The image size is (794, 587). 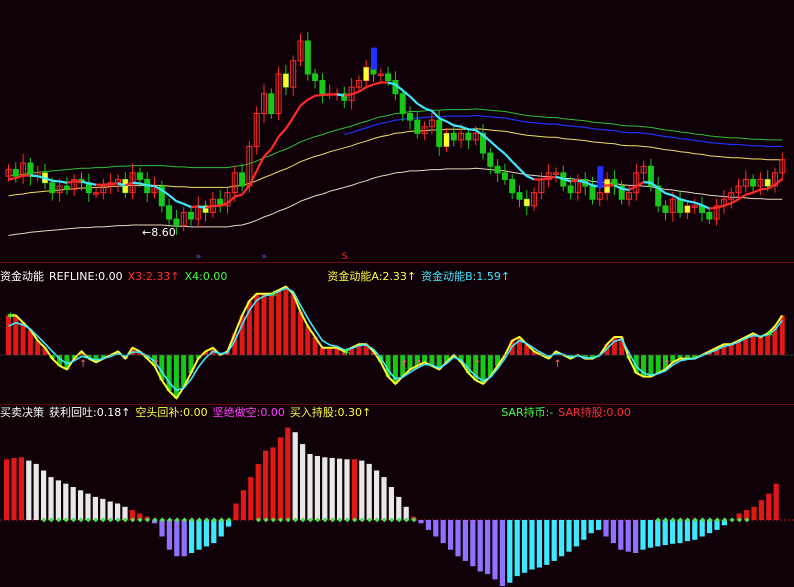 I want to click on signal-legend-item: 空头回补:0.00, so click(x=171, y=412).